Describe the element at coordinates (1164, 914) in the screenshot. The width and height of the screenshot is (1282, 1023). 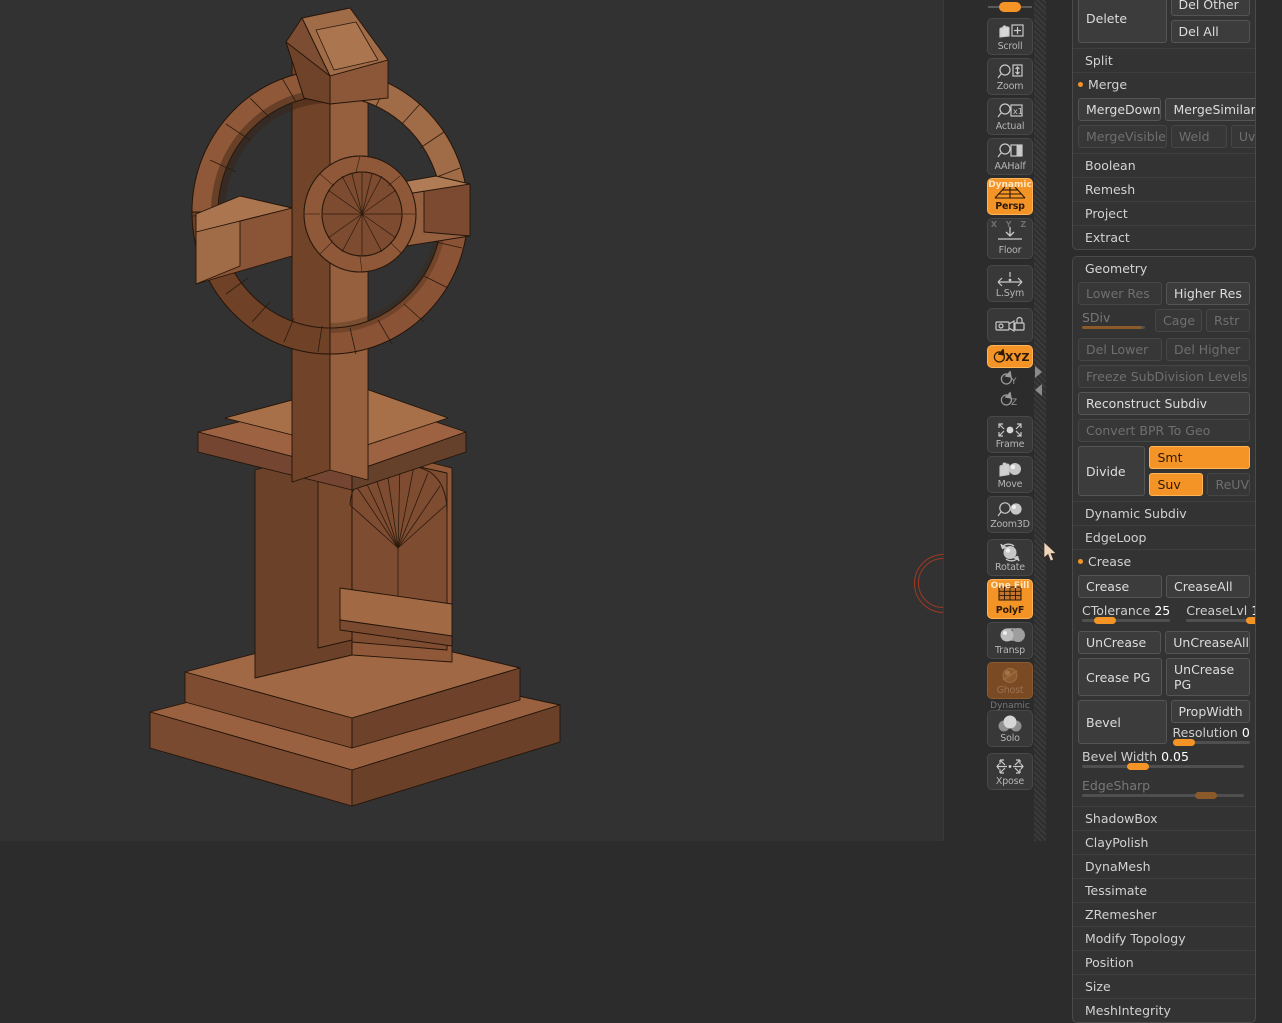
I see `zremesher-item: ZRemesher` at that location.